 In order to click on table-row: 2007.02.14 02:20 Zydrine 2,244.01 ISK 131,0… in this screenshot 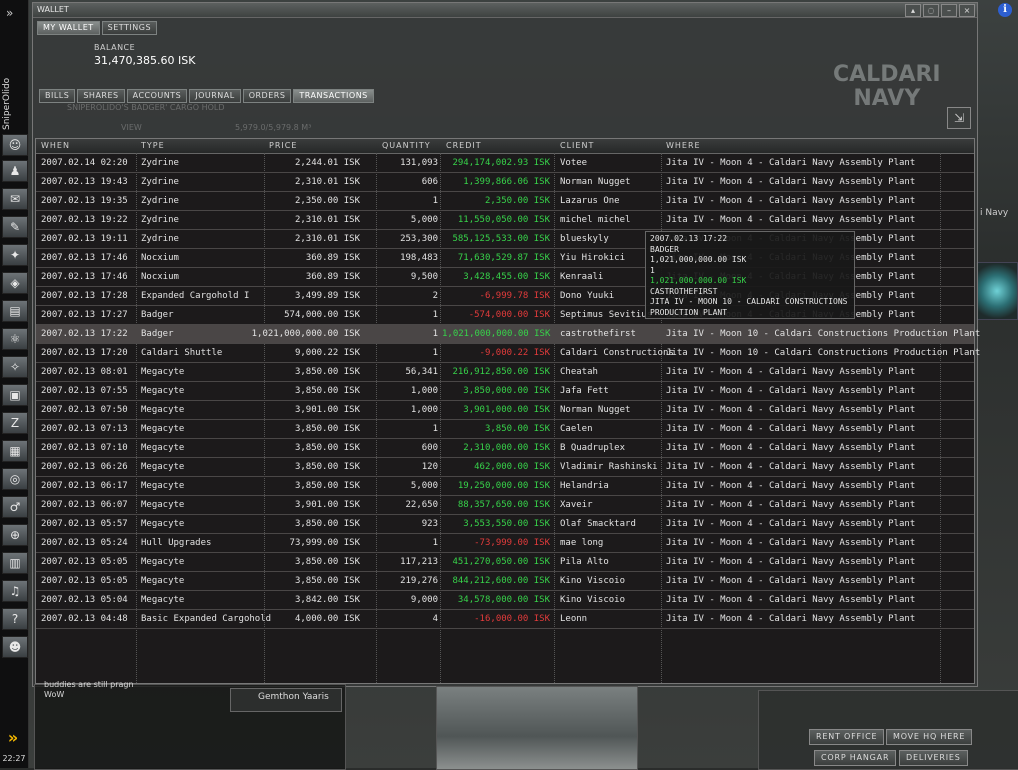, I will do `click(505, 163)`.